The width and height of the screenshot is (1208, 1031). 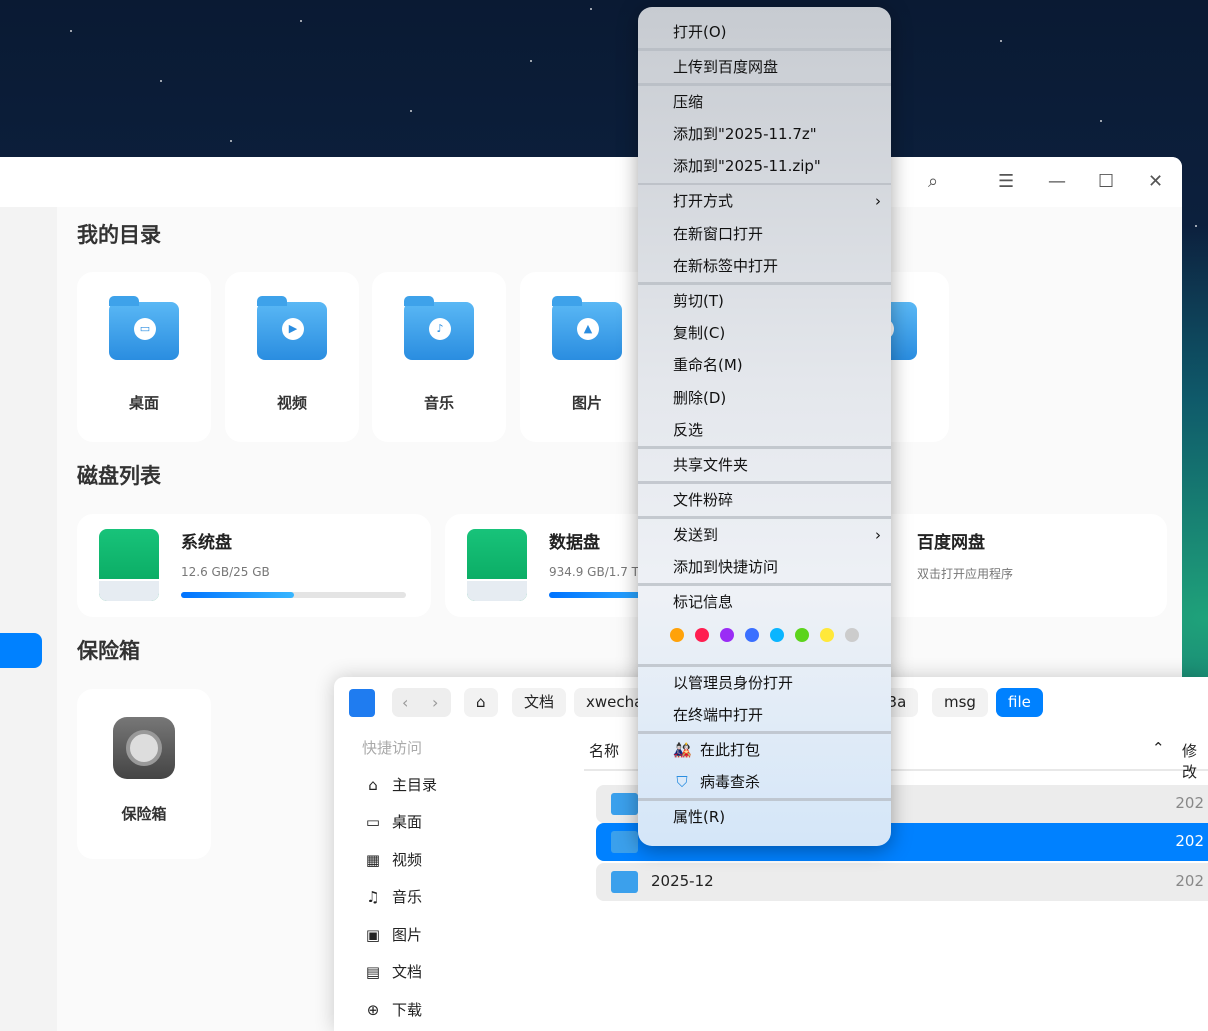 I want to click on vault-card: 保险箱, so click(x=144, y=774).